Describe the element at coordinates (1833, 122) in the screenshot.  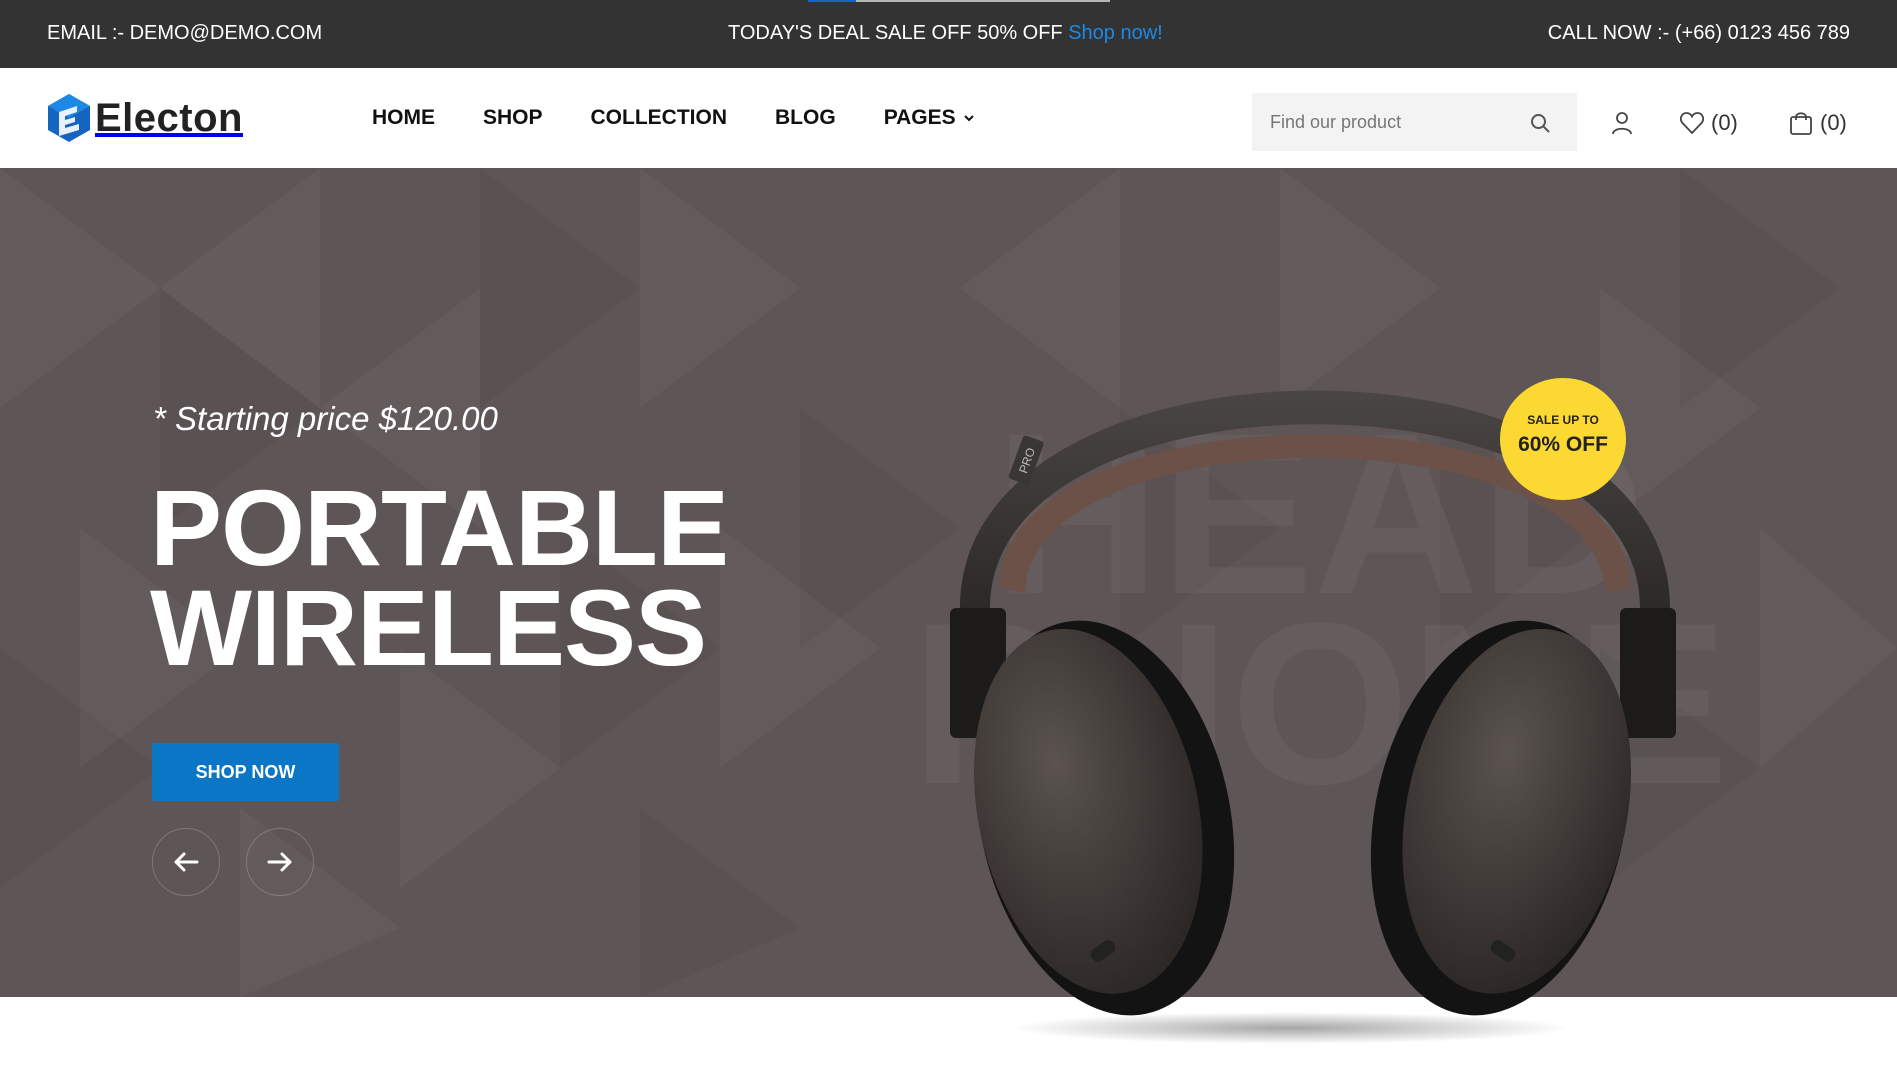
I see `cart-count: (0)` at that location.